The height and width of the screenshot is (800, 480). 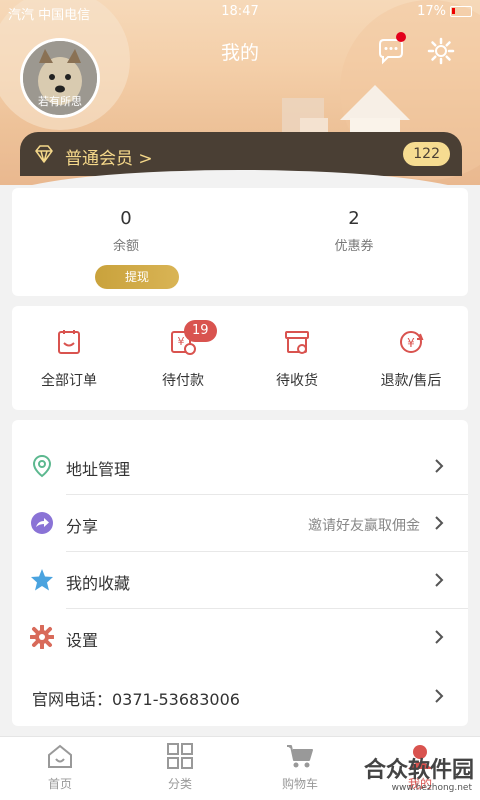 What do you see at coordinates (426, 154) in the screenshot?
I see `member-points-badge: 122` at bounding box center [426, 154].